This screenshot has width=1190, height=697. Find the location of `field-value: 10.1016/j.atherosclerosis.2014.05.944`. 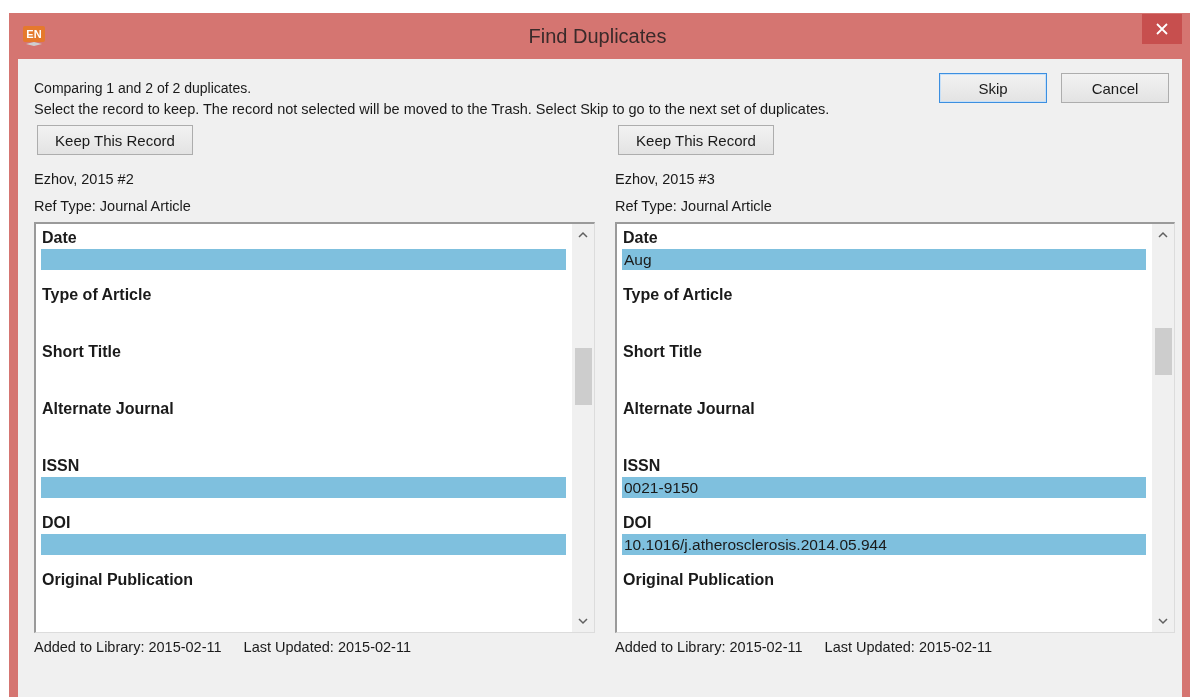

field-value: 10.1016/j.atherosclerosis.2014.05.944 is located at coordinates (884, 544).